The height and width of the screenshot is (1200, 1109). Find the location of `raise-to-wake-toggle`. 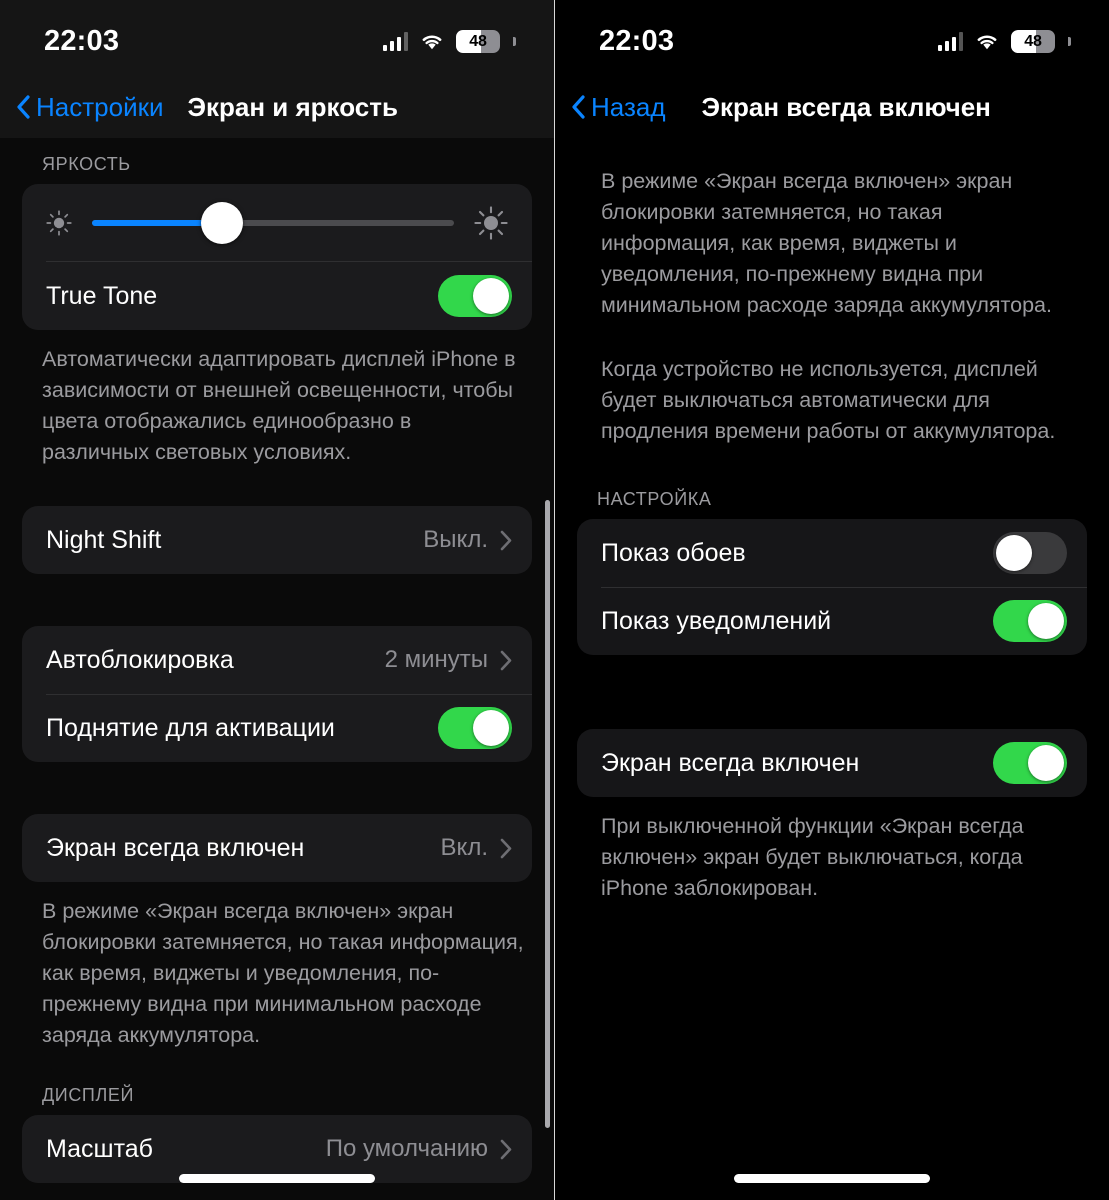

raise-to-wake-toggle is located at coordinates (475, 728).